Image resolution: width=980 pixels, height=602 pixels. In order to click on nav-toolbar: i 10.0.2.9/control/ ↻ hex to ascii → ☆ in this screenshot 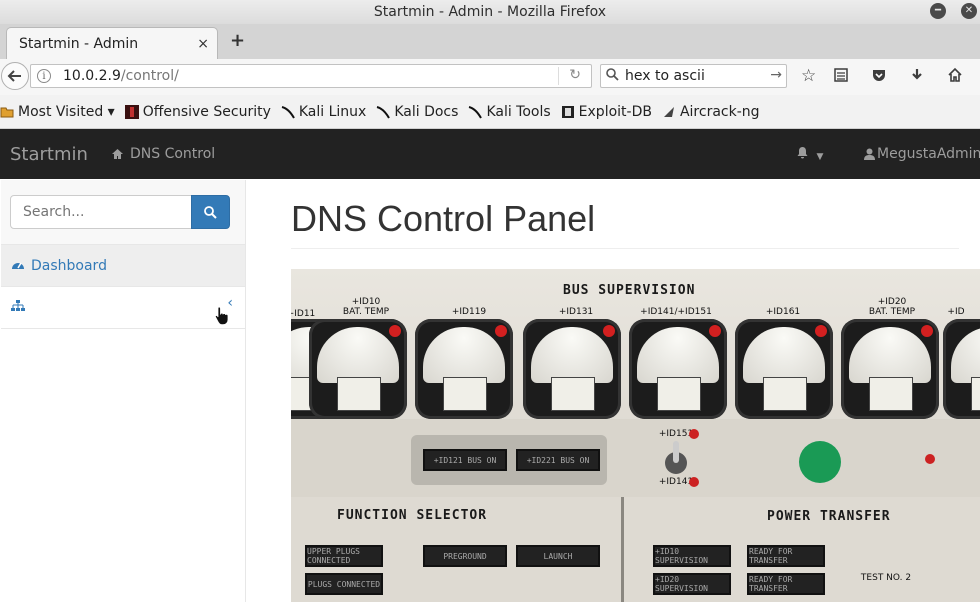, I will do `click(490, 77)`.